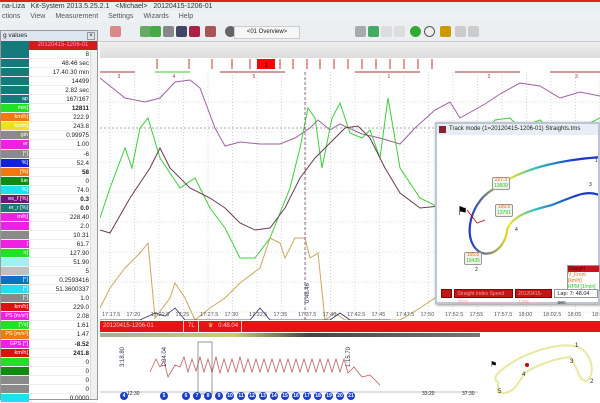 The width and height of the screenshot is (600, 403). Describe the element at coordinates (318, 396) in the screenshot. I see `lap-number-badge: 18` at that location.